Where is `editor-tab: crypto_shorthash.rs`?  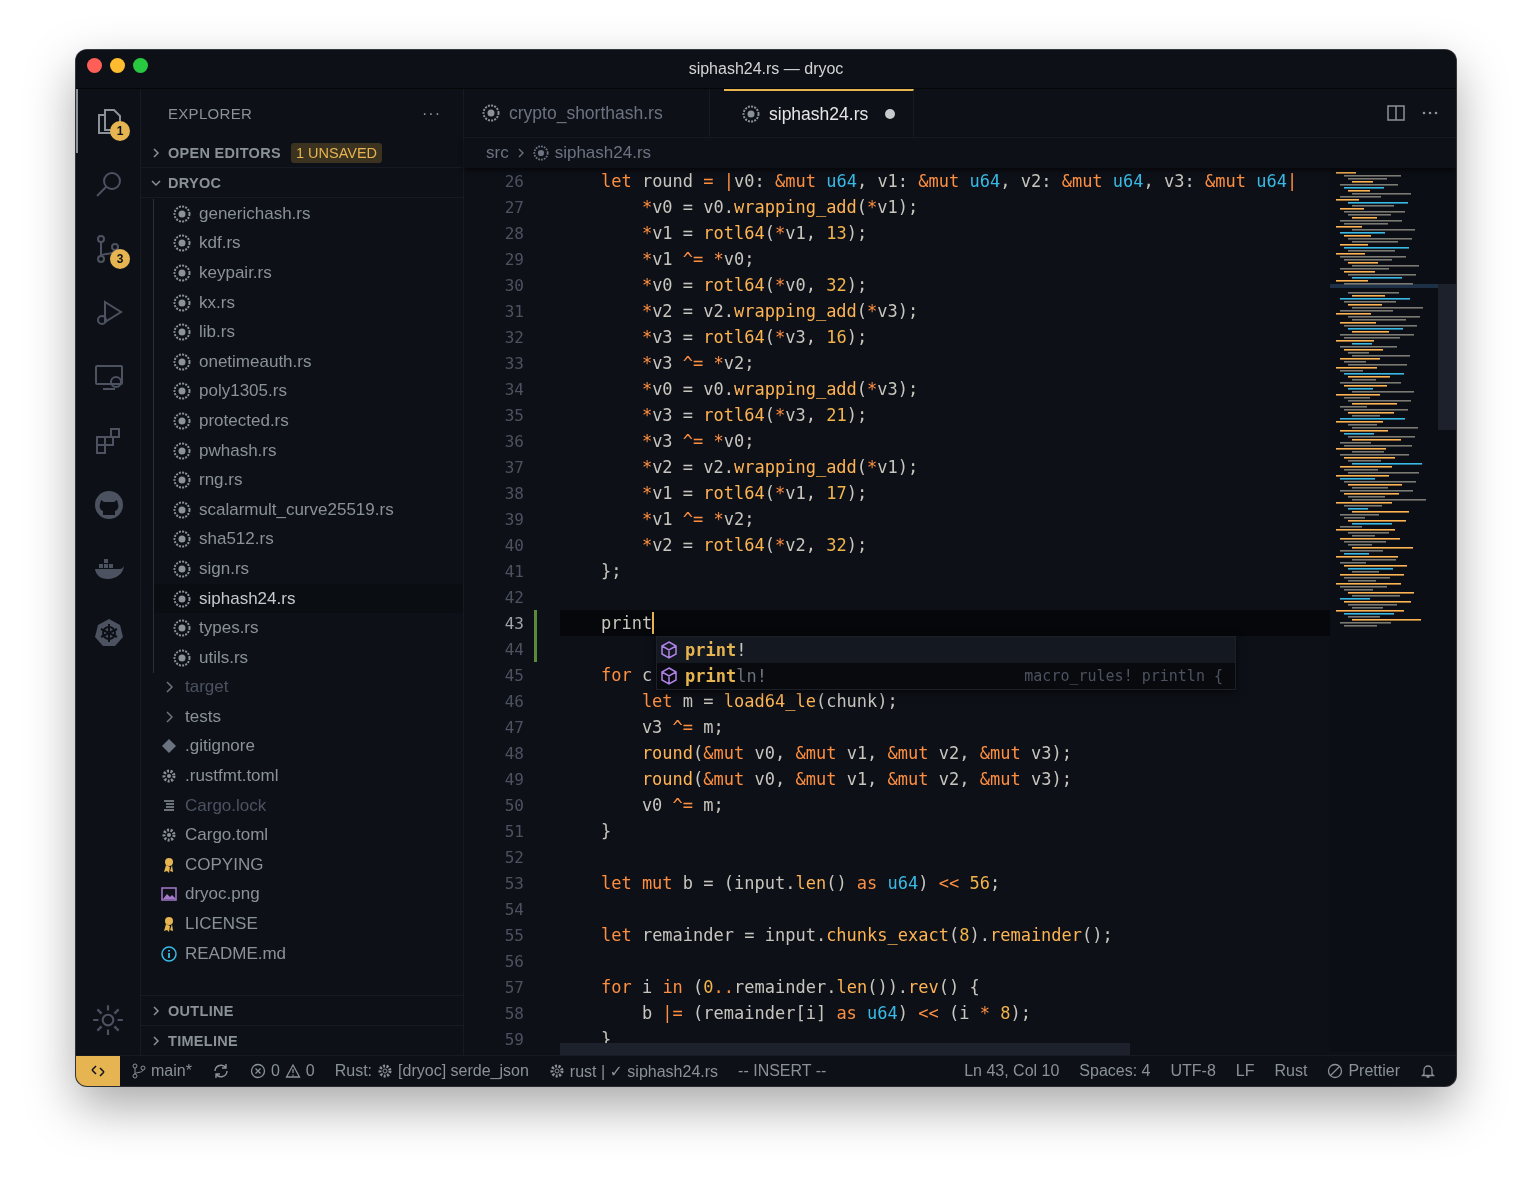
editor-tab: crypto_shorthash.rs is located at coordinates (587, 113).